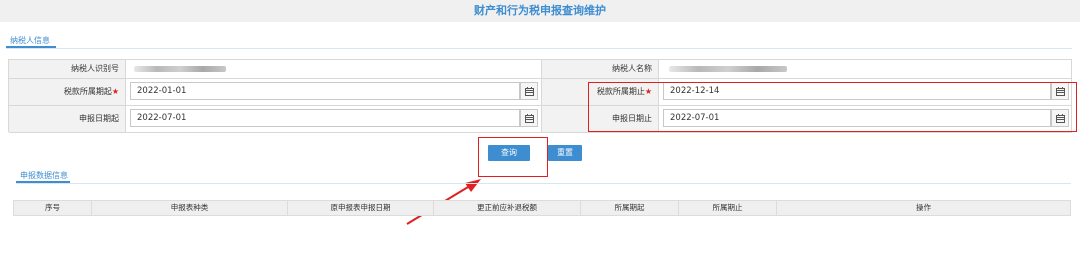  What do you see at coordinates (832, 107) in the screenshot?
I see `highlight-box-period-end` at bounding box center [832, 107].